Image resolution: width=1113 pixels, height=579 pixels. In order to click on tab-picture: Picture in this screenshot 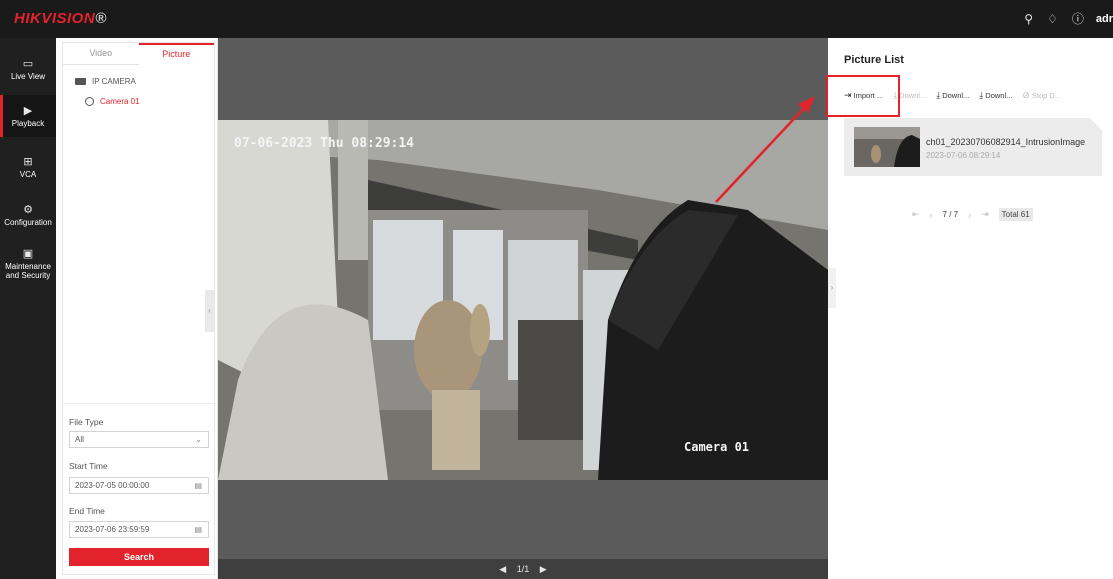, I will do `click(176, 54)`.